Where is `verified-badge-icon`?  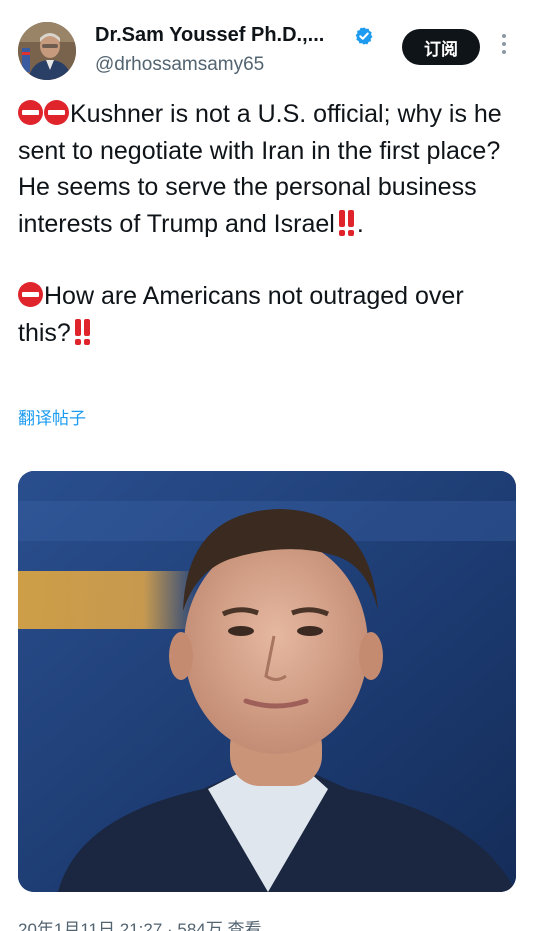 verified-badge-icon is located at coordinates (364, 36).